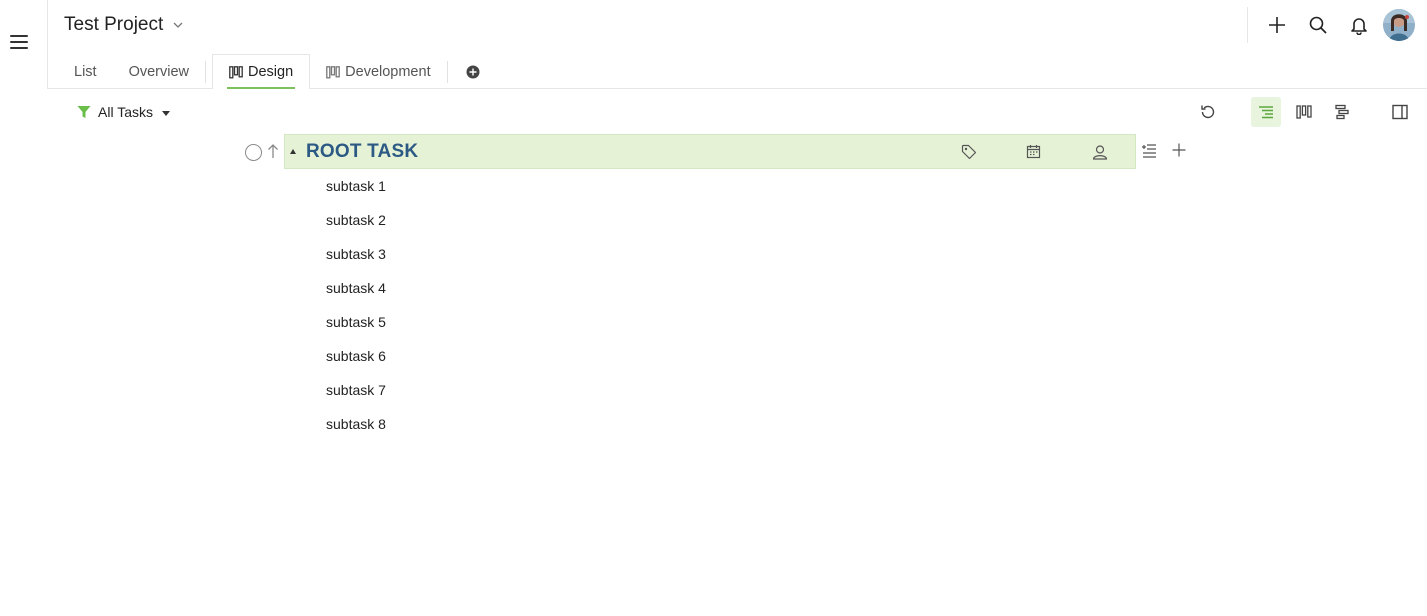  I want to click on root-task-bar: ROOT TASK, so click(710, 151).